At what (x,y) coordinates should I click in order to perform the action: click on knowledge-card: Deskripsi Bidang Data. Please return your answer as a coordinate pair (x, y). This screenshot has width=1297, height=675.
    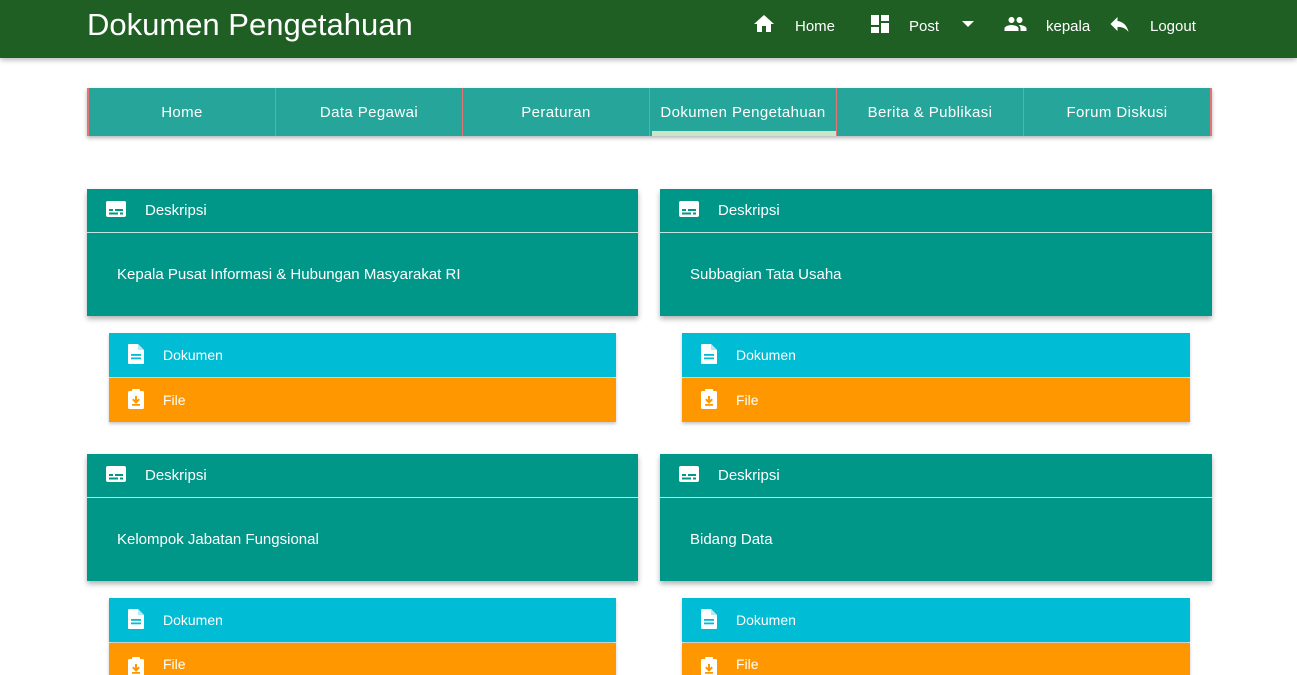
    Looking at the image, I should click on (936, 517).